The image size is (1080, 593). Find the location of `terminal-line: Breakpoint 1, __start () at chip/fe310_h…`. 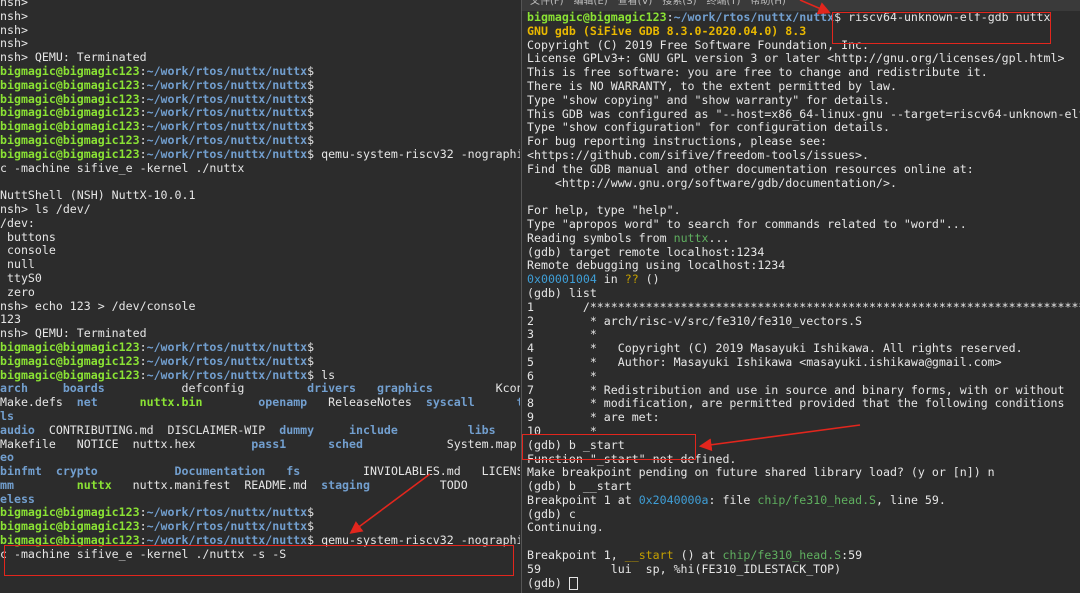

terminal-line: Breakpoint 1, __start () at chip/fe310_h… is located at coordinates (801, 556).